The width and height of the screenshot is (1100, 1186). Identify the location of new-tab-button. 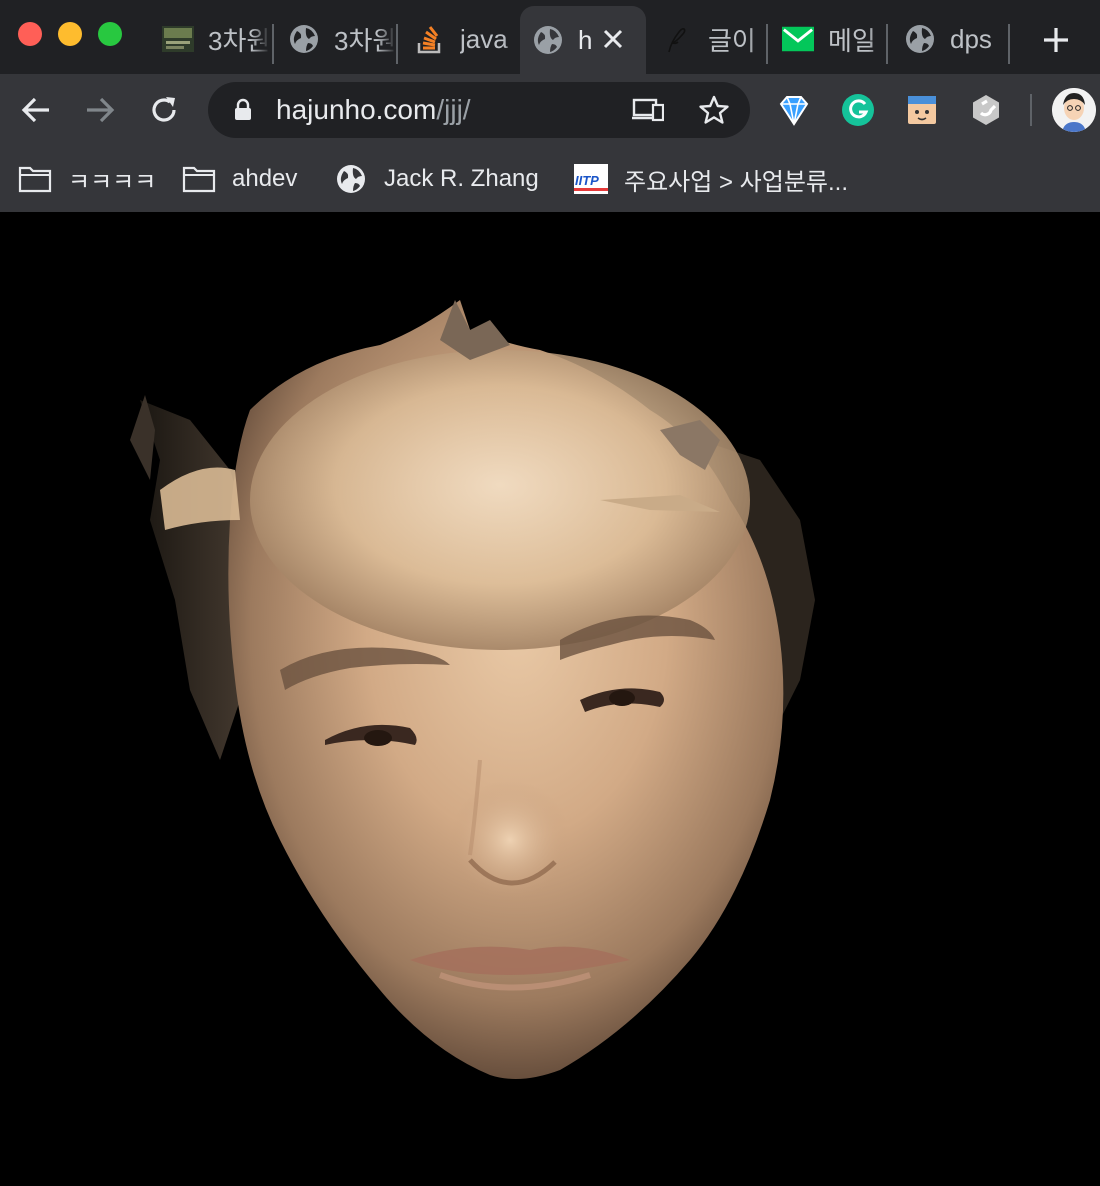
(1056, 40).